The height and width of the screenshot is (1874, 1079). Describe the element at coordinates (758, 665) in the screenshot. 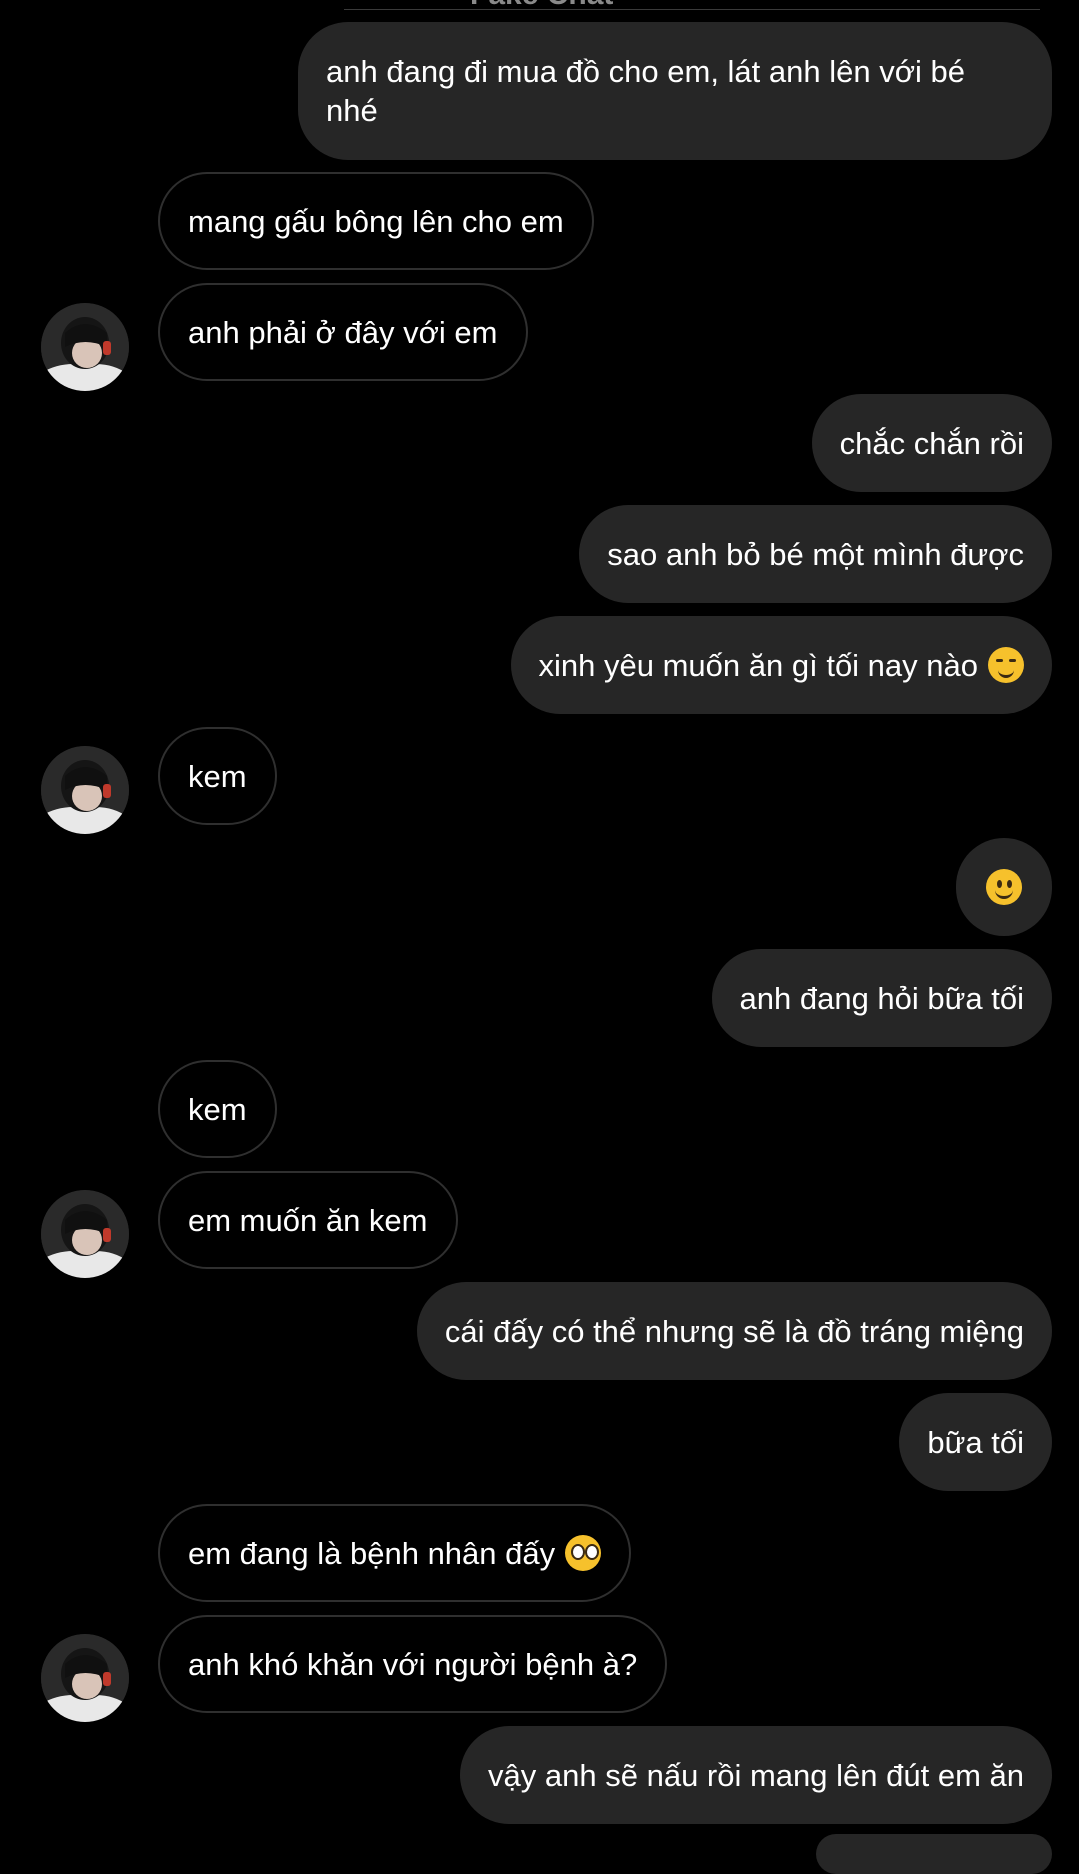

I see `message-text: xinh yêu muốn ăn gì tối nay nào` at that location.